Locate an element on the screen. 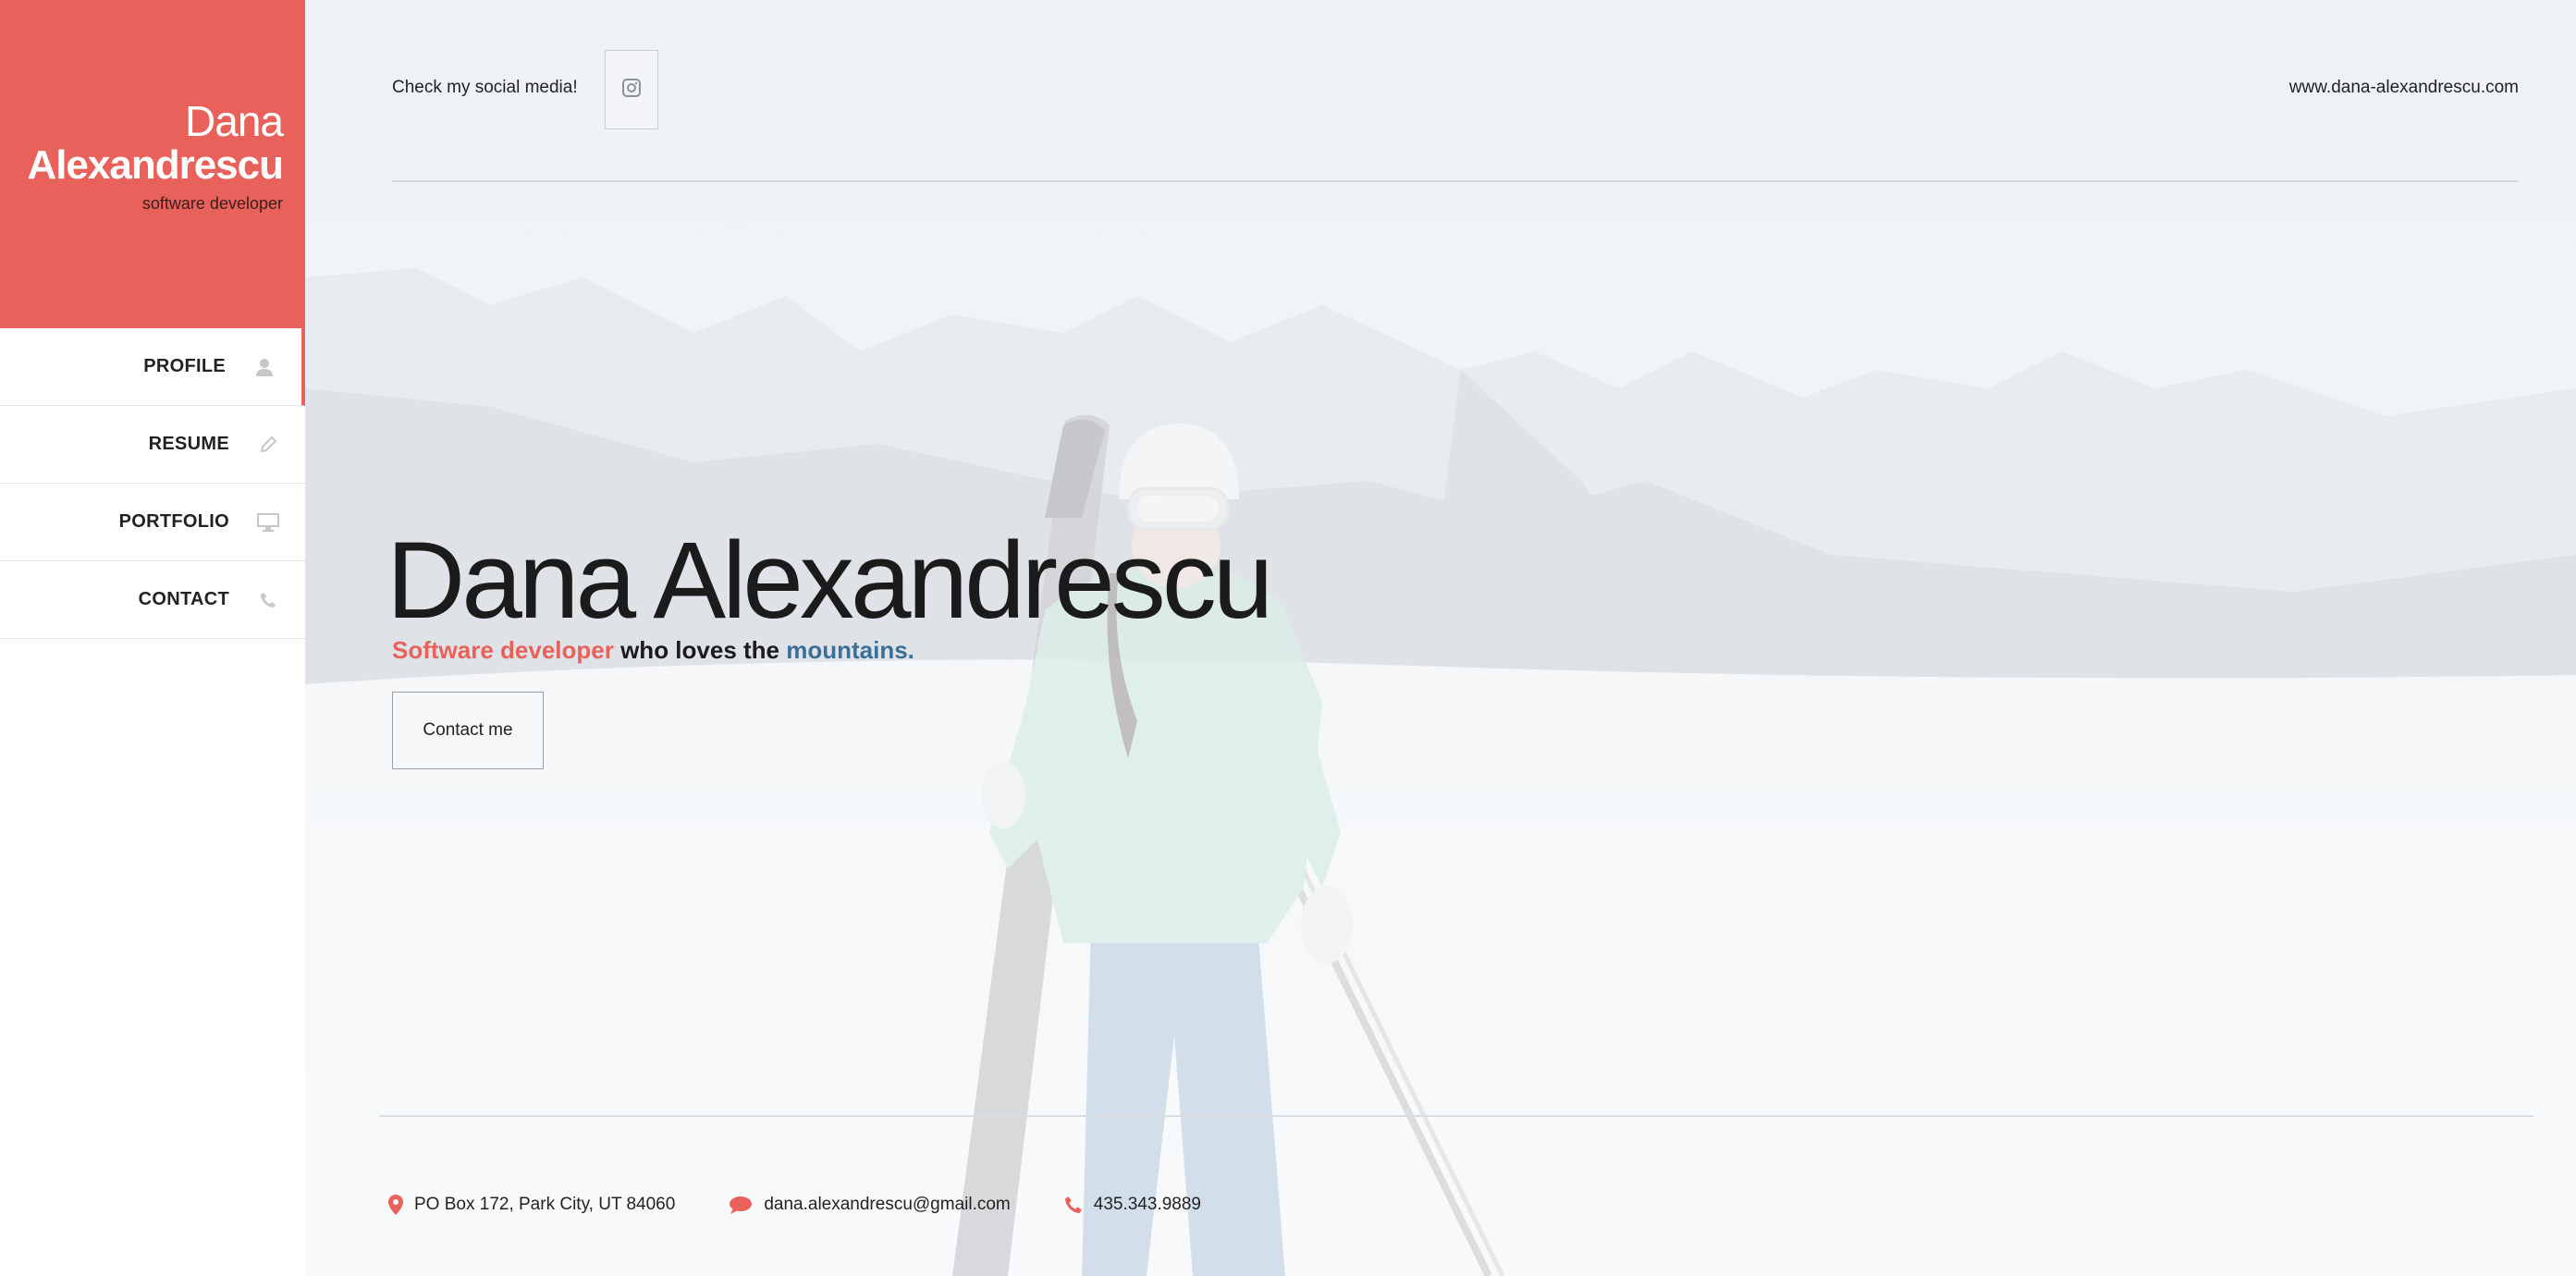 The height and width of the screenshot is (1276, 2576). sidebar-item-label: RESUME is located at coordinates (188, 444).